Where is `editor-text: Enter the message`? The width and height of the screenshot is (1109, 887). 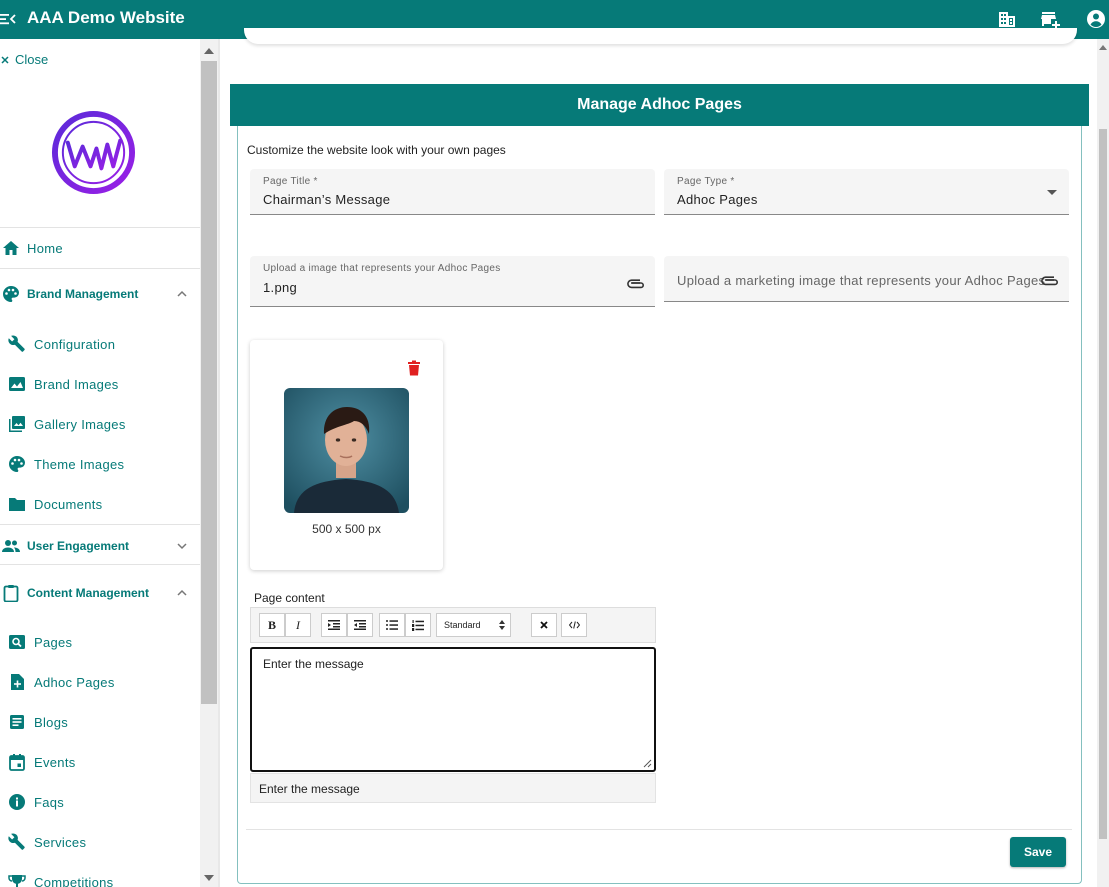
editor-text: Enter the message is located at coordinates (313, 664).